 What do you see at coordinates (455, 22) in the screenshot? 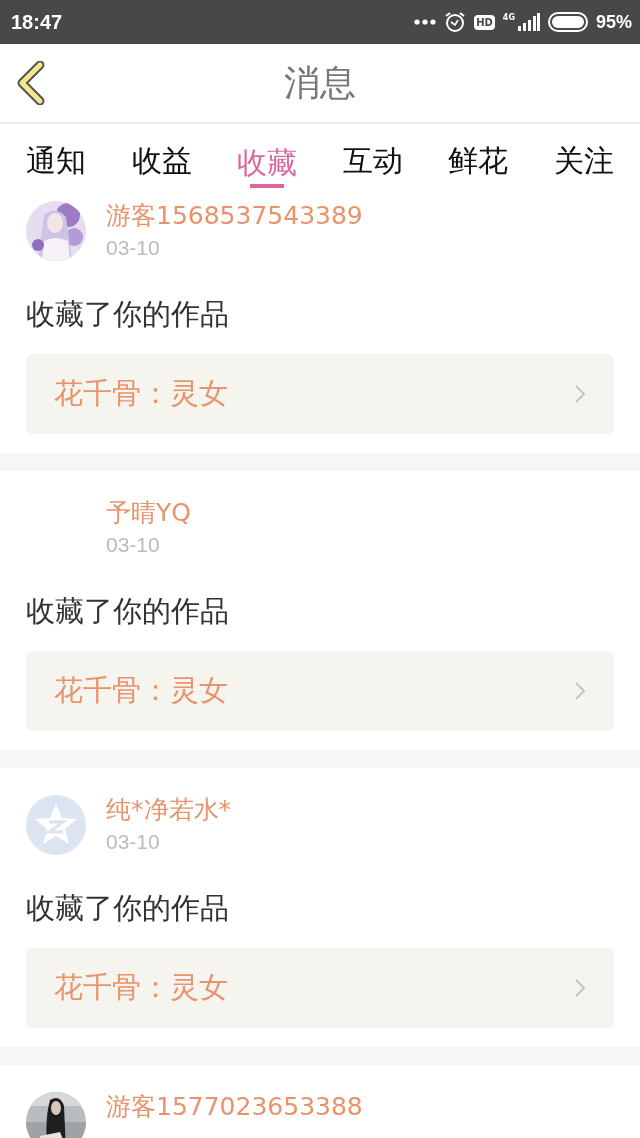
I see `alarm-clock-icon` at bounding box center [455, 22].